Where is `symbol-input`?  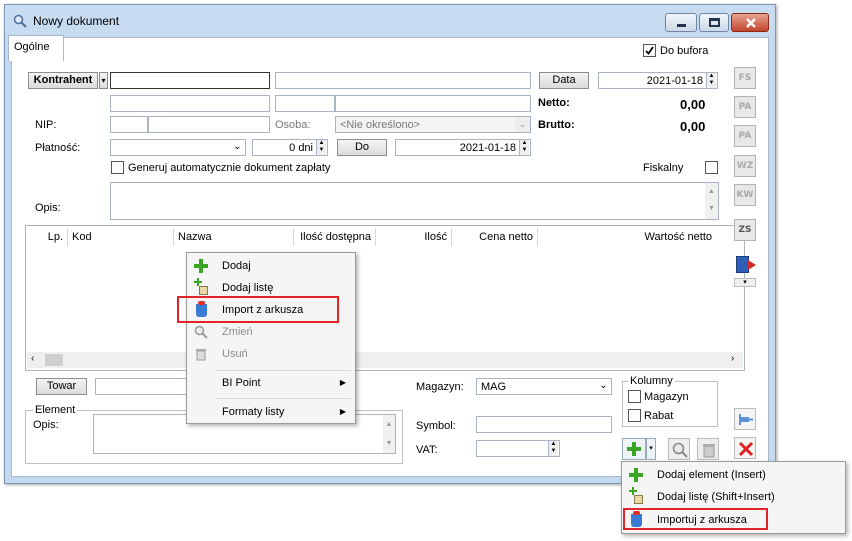 symbol-input is located at coordinates (544, 424).